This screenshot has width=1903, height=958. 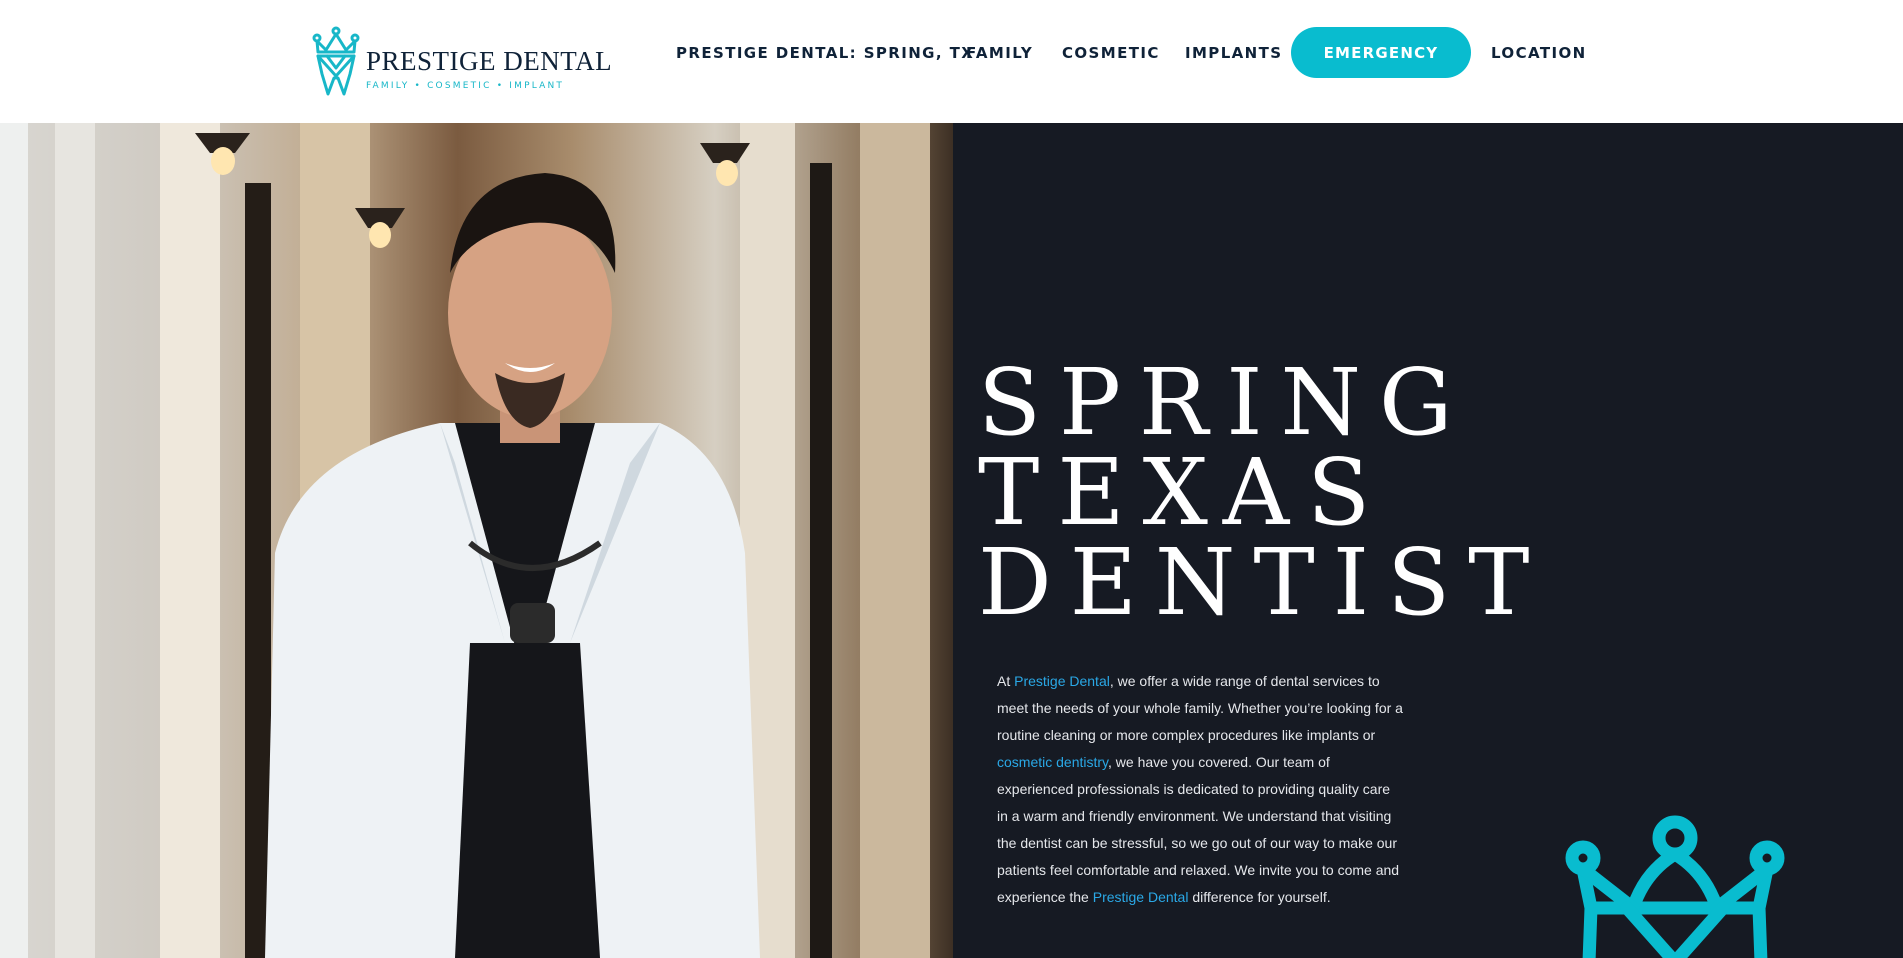 What do you see at coordinates (1141, 897) in the screenshot?
I see `prestige-dental-link-2: Prestige Dental` at bounding box center [1141, 897].